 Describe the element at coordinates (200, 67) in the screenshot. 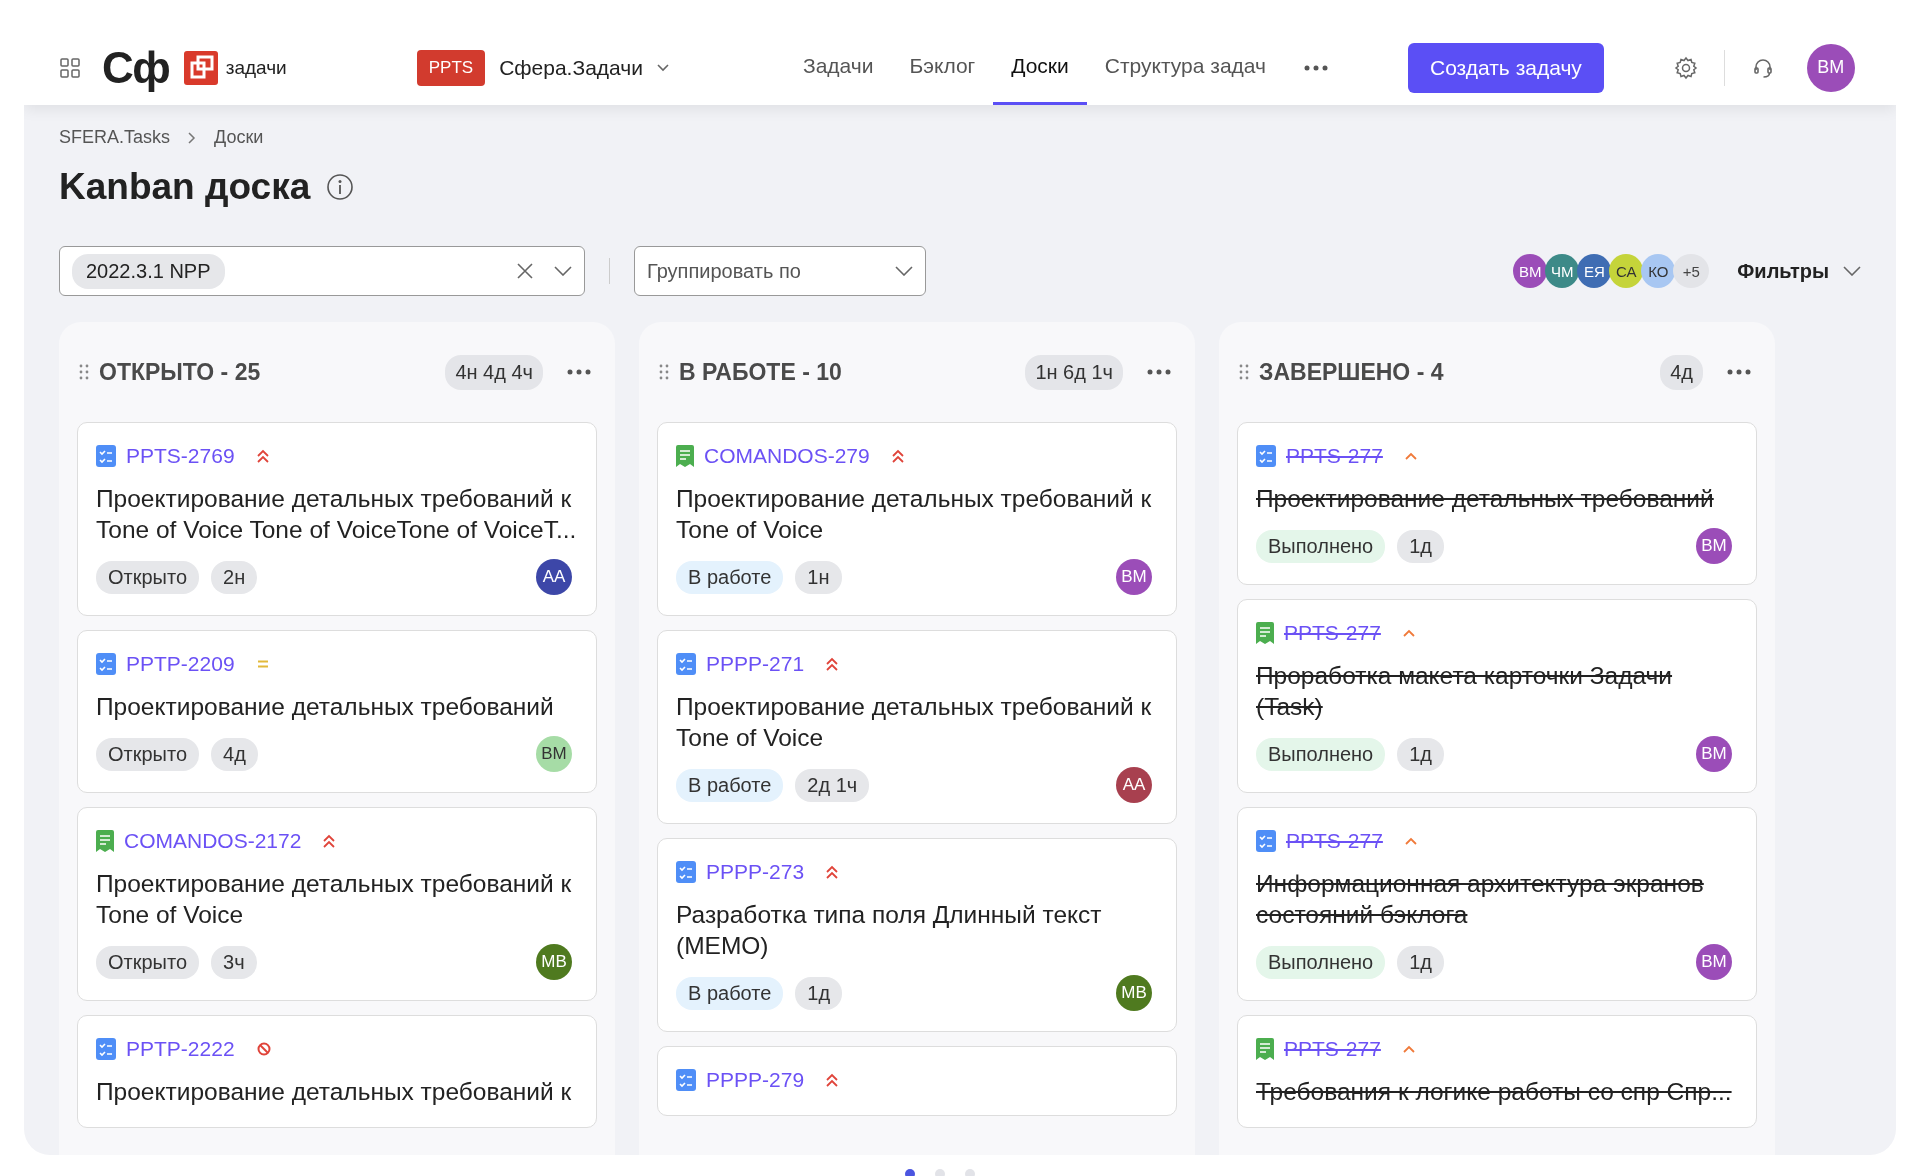

I see `product-logo-icon` at that location.